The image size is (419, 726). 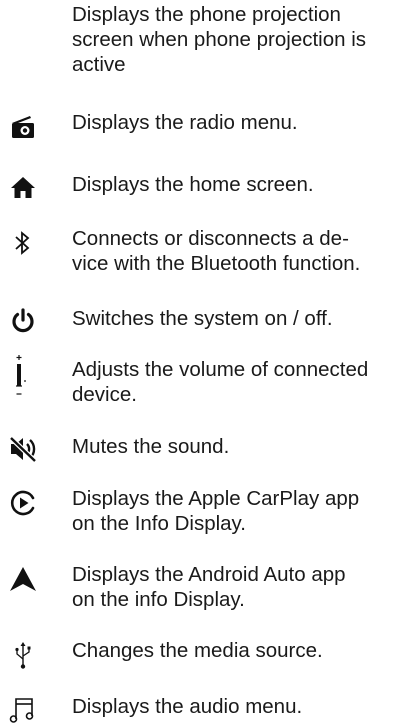 I want to click on description-line: Mutes the sound., so click(x=151, y=446).